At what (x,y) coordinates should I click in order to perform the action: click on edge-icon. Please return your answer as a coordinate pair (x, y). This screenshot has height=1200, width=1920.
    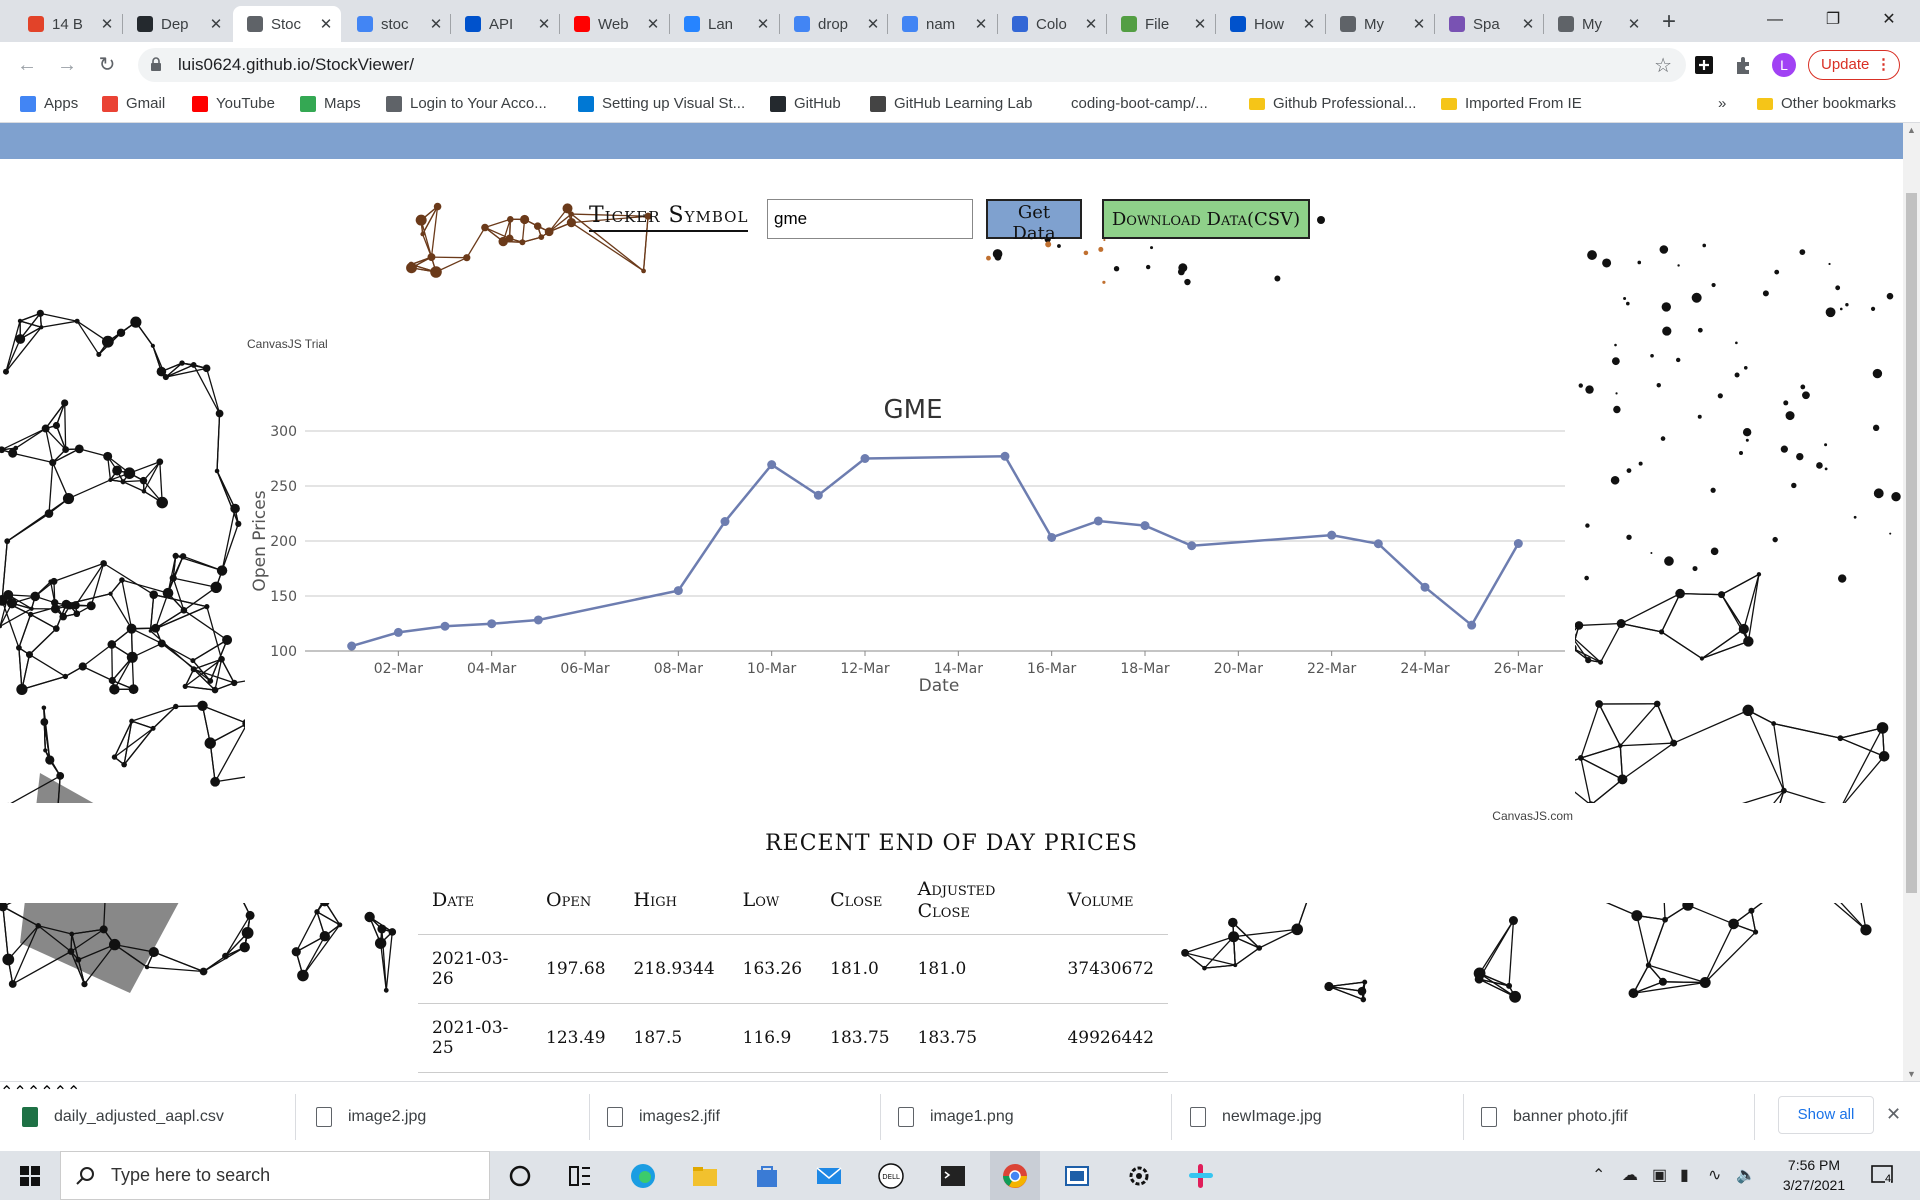
    Looking at the image, I should click on (643, 1176).